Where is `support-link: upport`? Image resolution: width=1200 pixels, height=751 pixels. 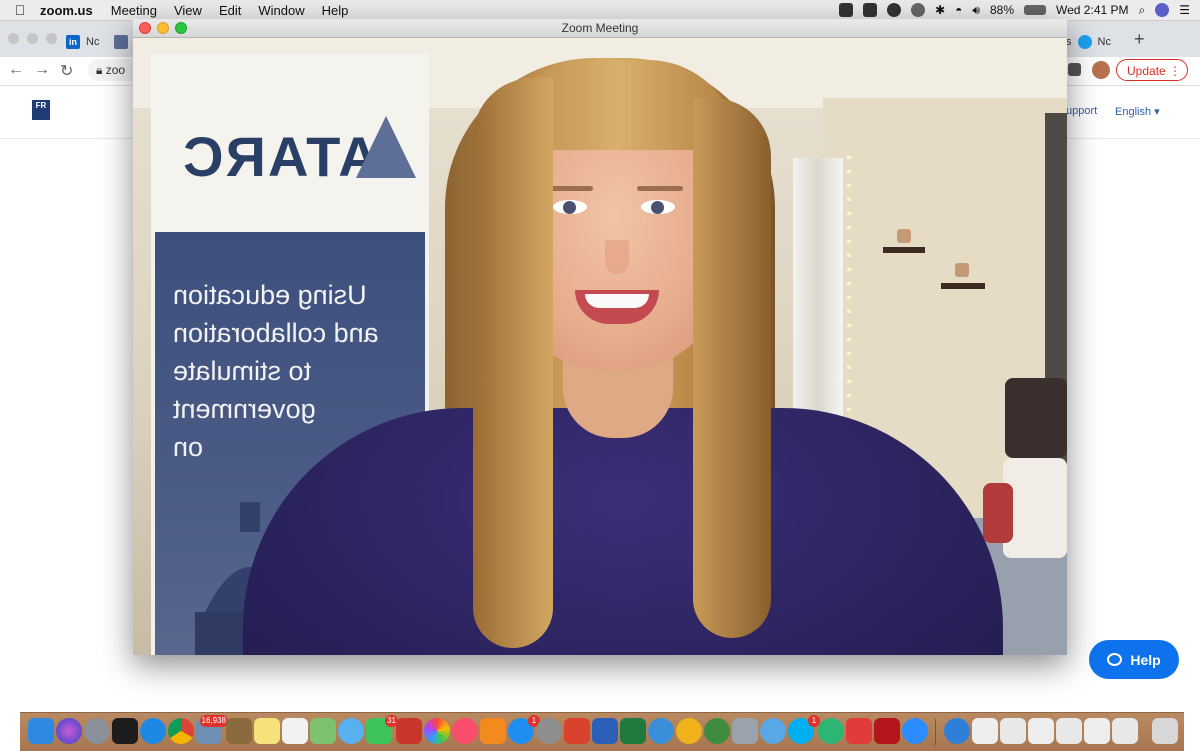
support-link: upport is located at coordinates (1081, 111).